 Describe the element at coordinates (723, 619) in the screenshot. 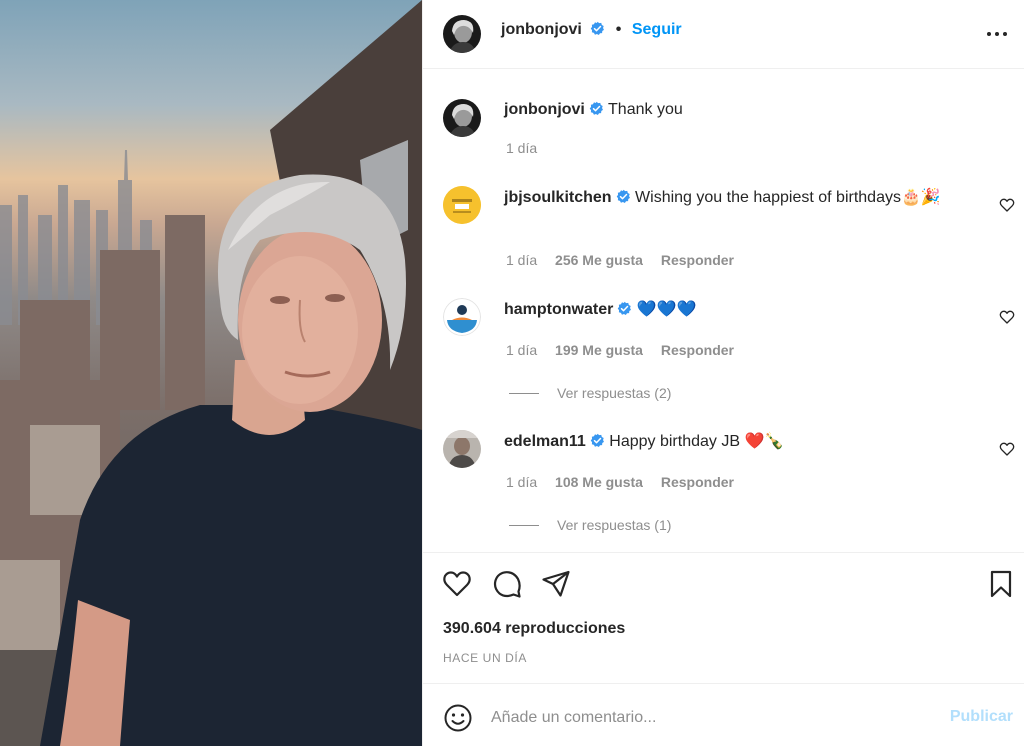

I see `action-bar: 390.604 reproducciones HACE UN DÍA` at that location.